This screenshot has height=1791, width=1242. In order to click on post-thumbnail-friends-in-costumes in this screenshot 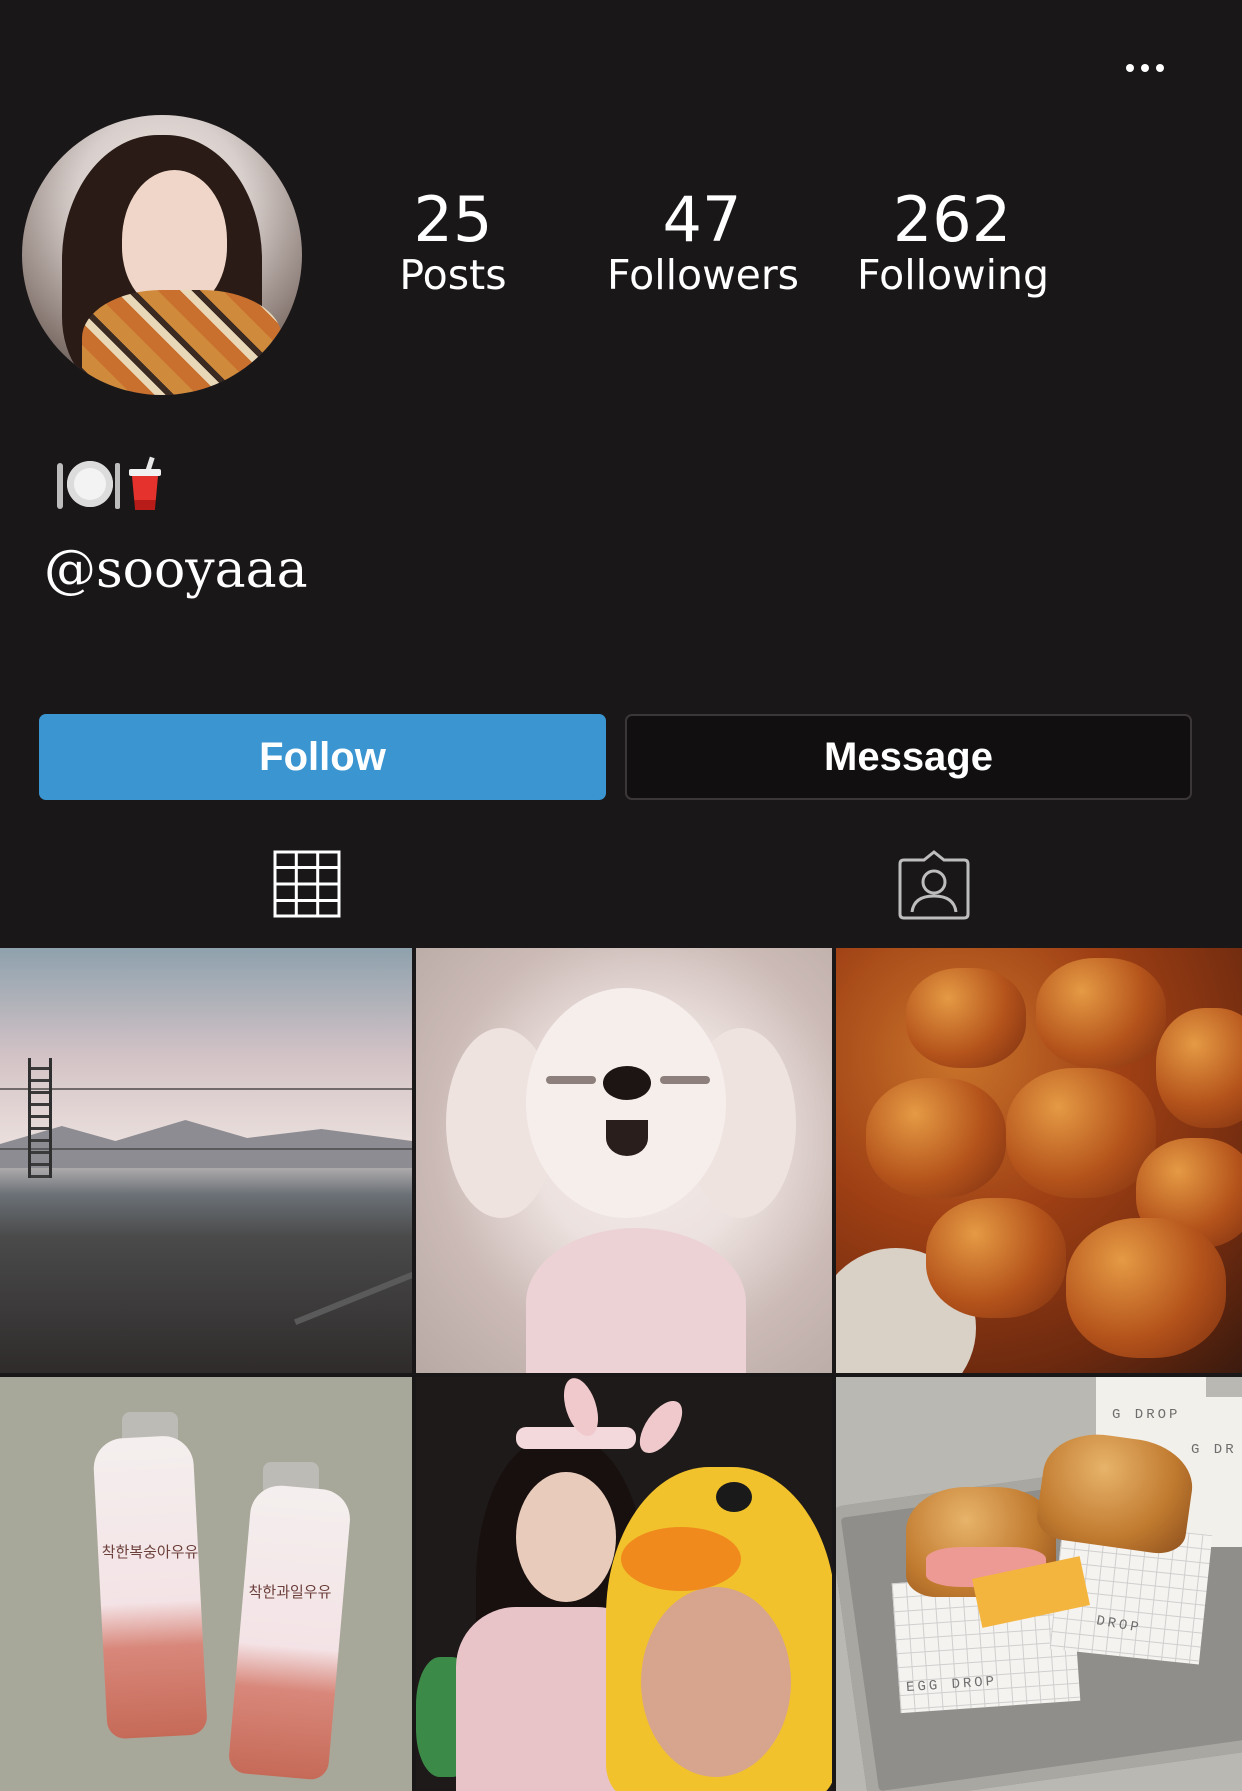, I will do `click(624, 1584)`.